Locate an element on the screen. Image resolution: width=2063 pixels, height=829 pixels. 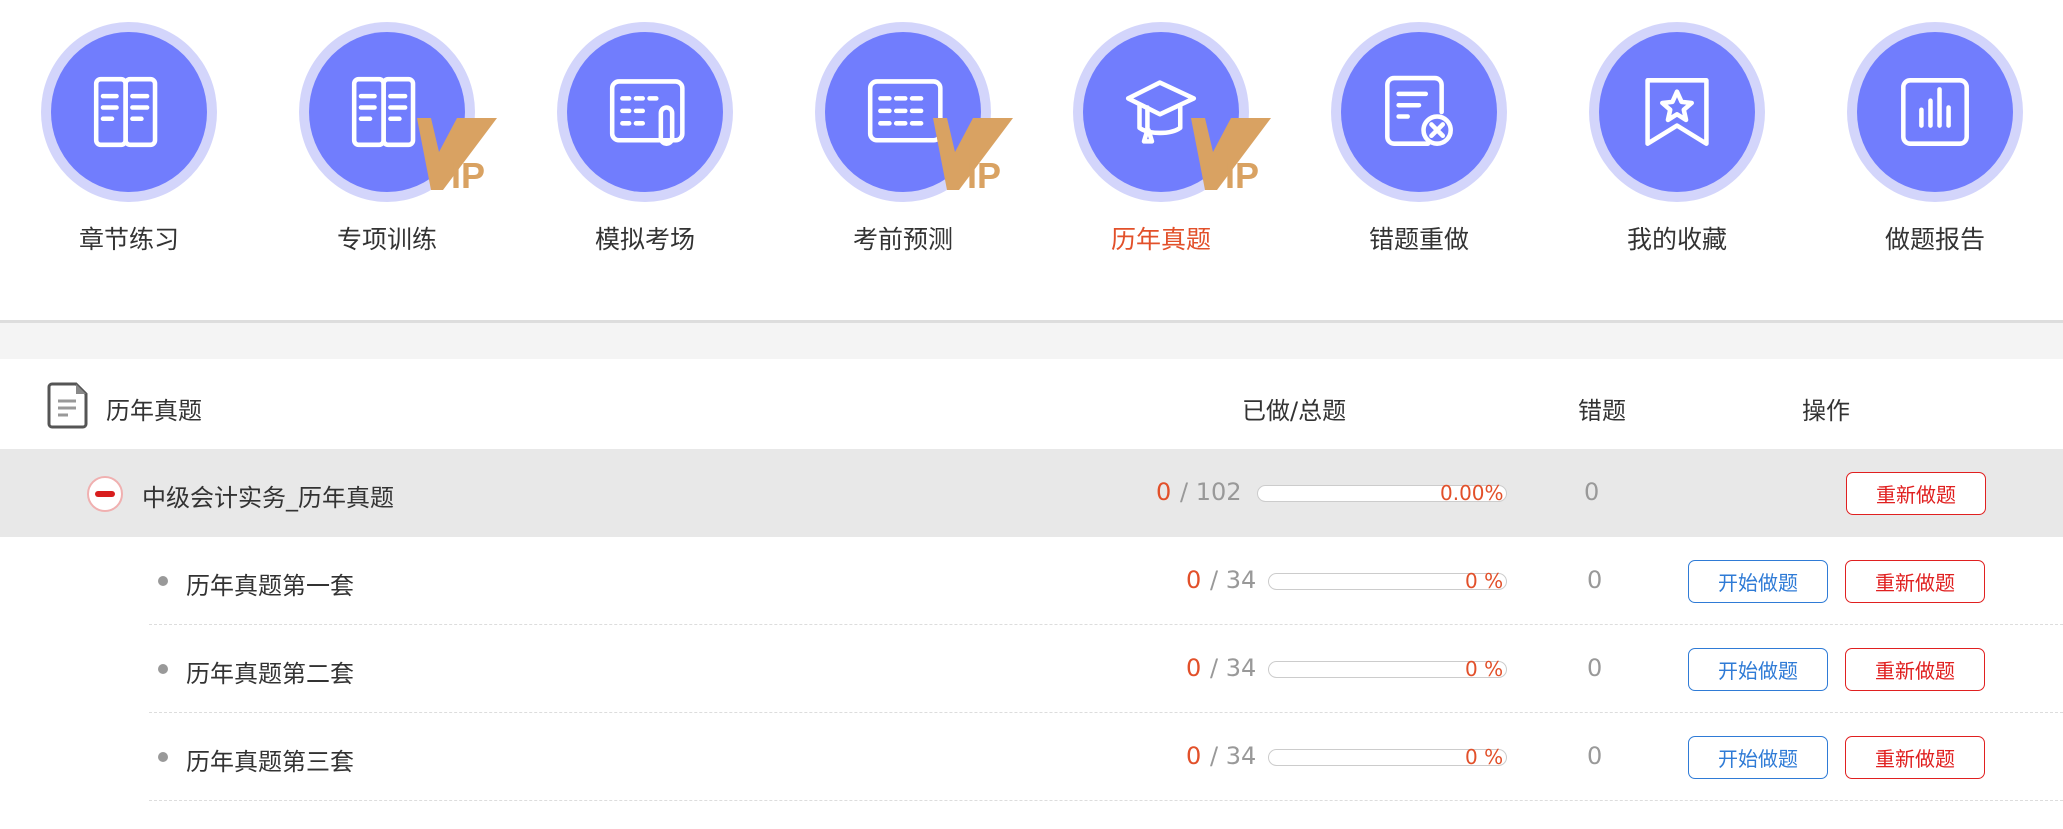
nav-label: 错题重做 is located at coordinates (1418, 239).